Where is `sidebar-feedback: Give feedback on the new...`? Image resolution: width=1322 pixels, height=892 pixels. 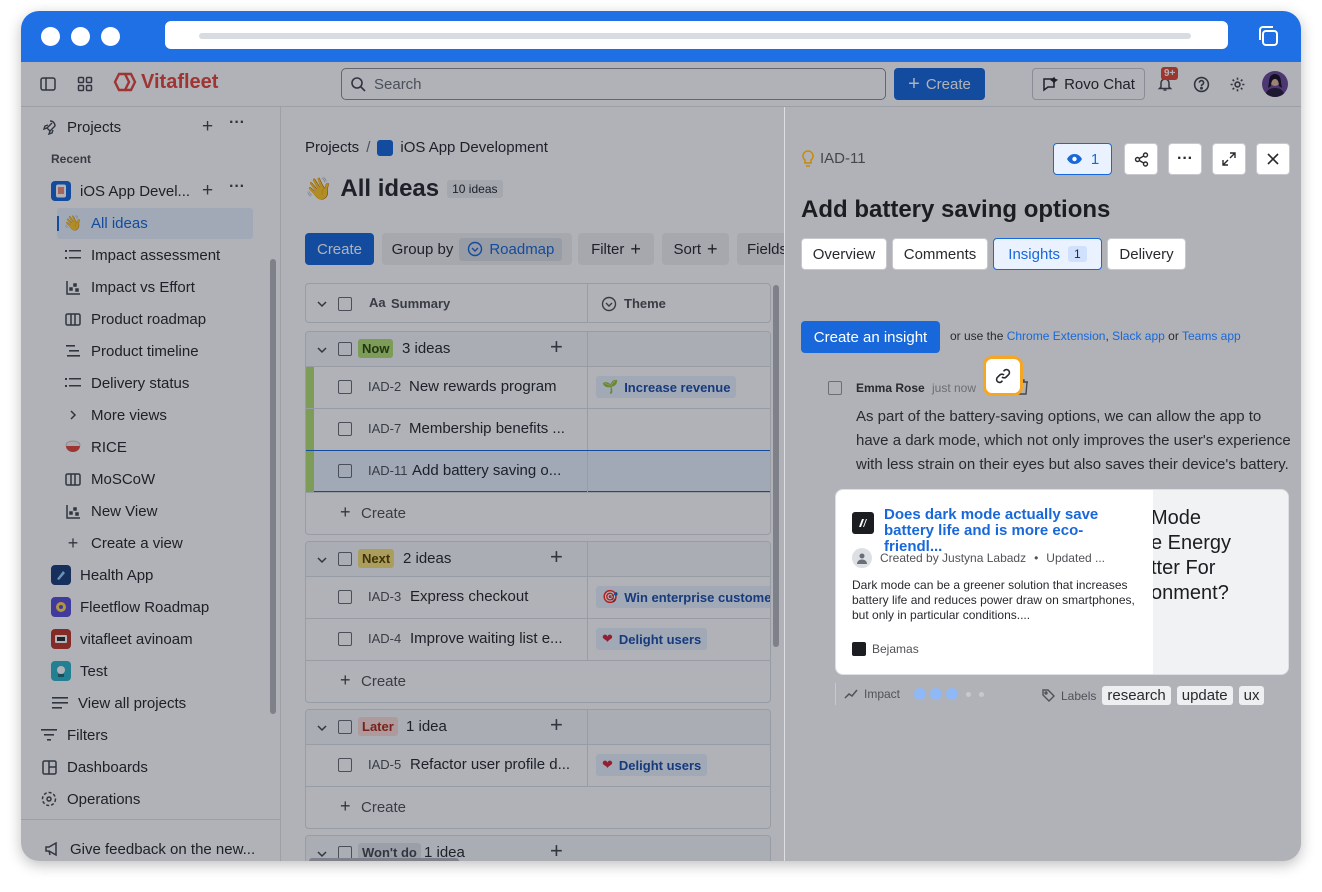
sidebar-feedback: Give feedback on the new... is located at coordinates (149, 847).